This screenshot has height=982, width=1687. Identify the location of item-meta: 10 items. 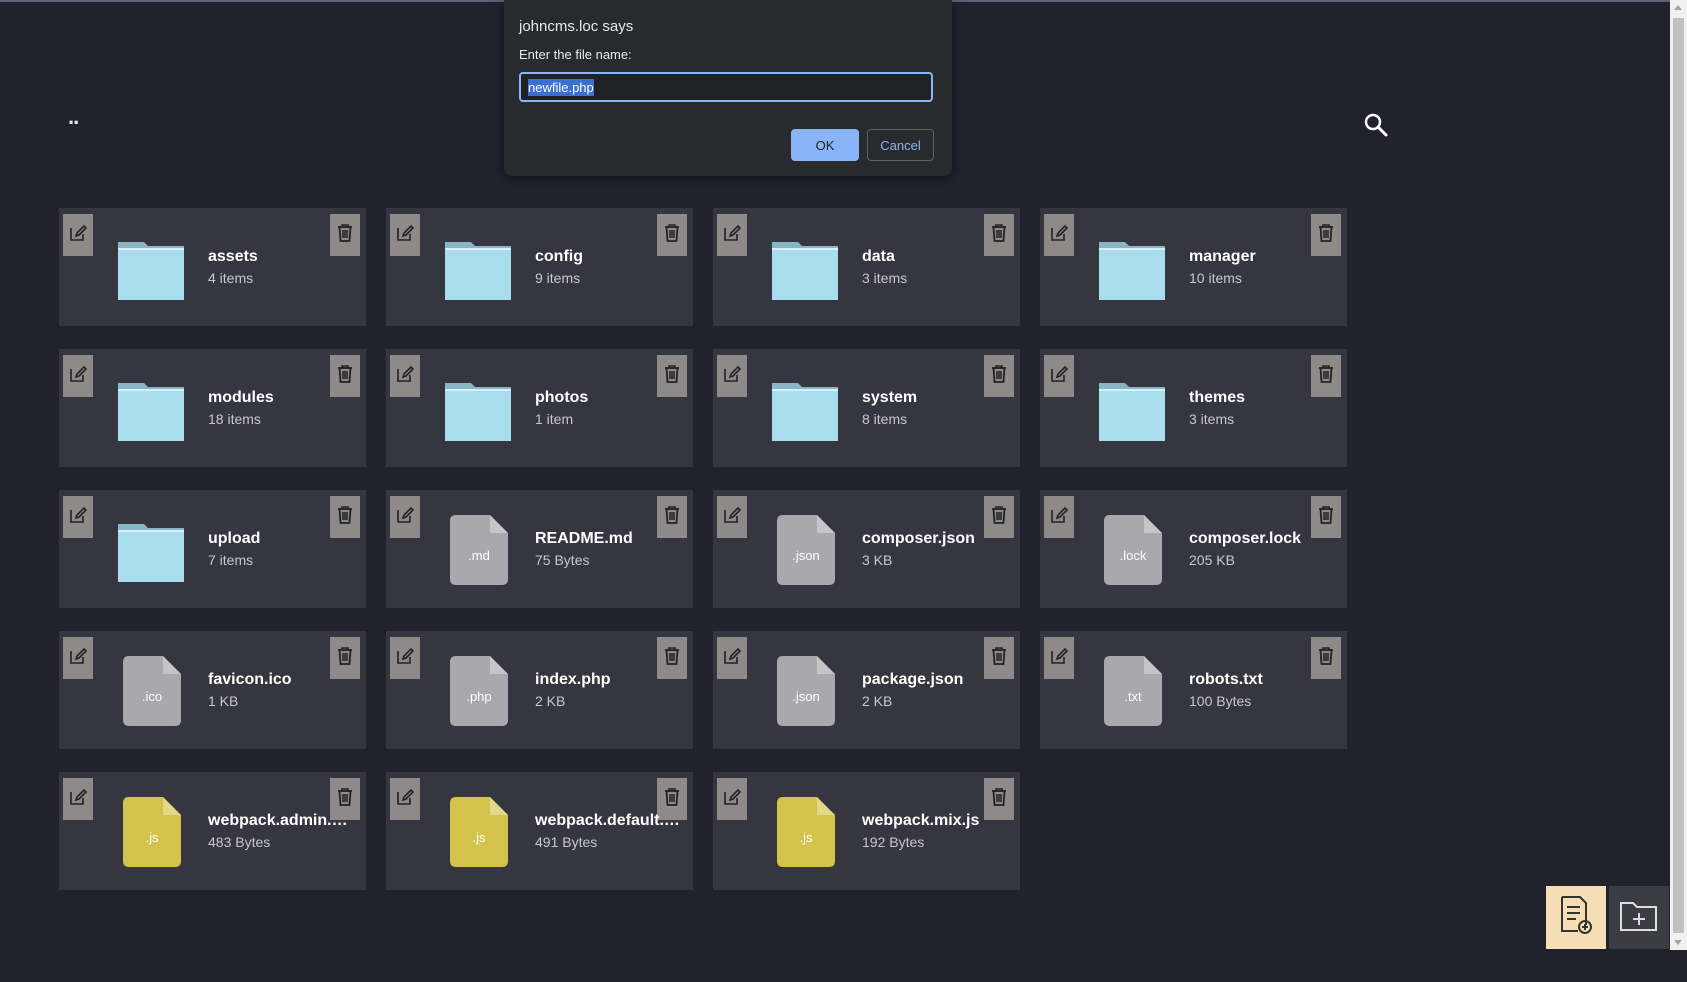
(1215, 278).